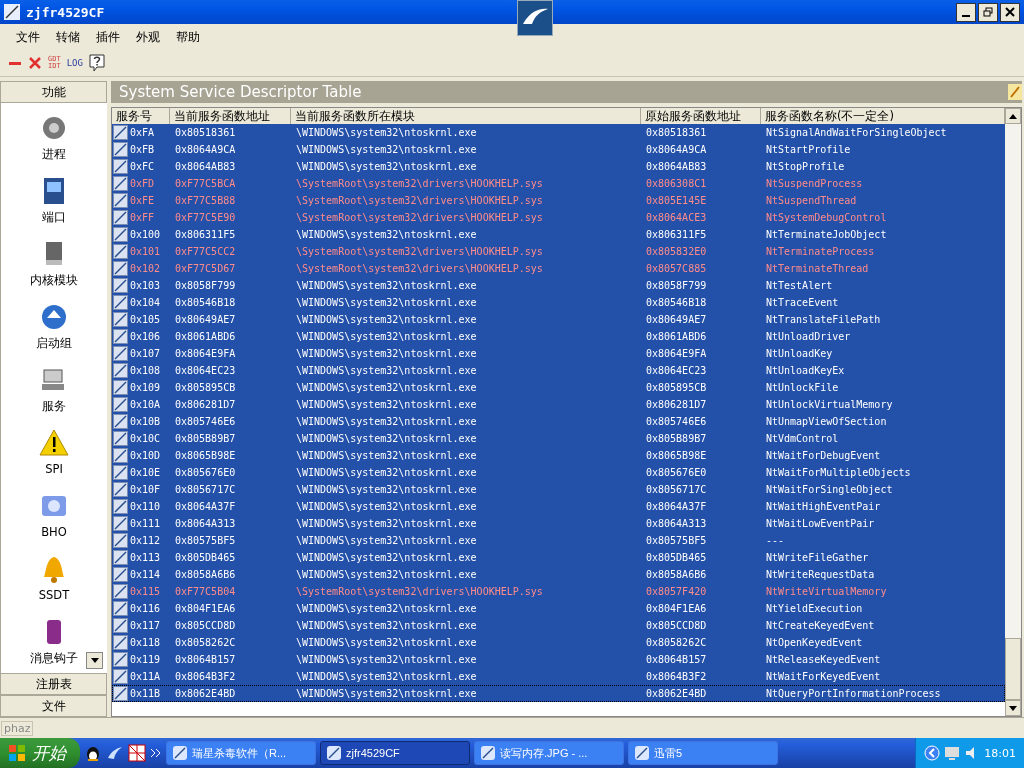 The width and height of the screenshot is (1024, 768). Describe the element at coordinates (53, 684) in the screenshot. I see `sidebar-tab: 注册表` at that location.